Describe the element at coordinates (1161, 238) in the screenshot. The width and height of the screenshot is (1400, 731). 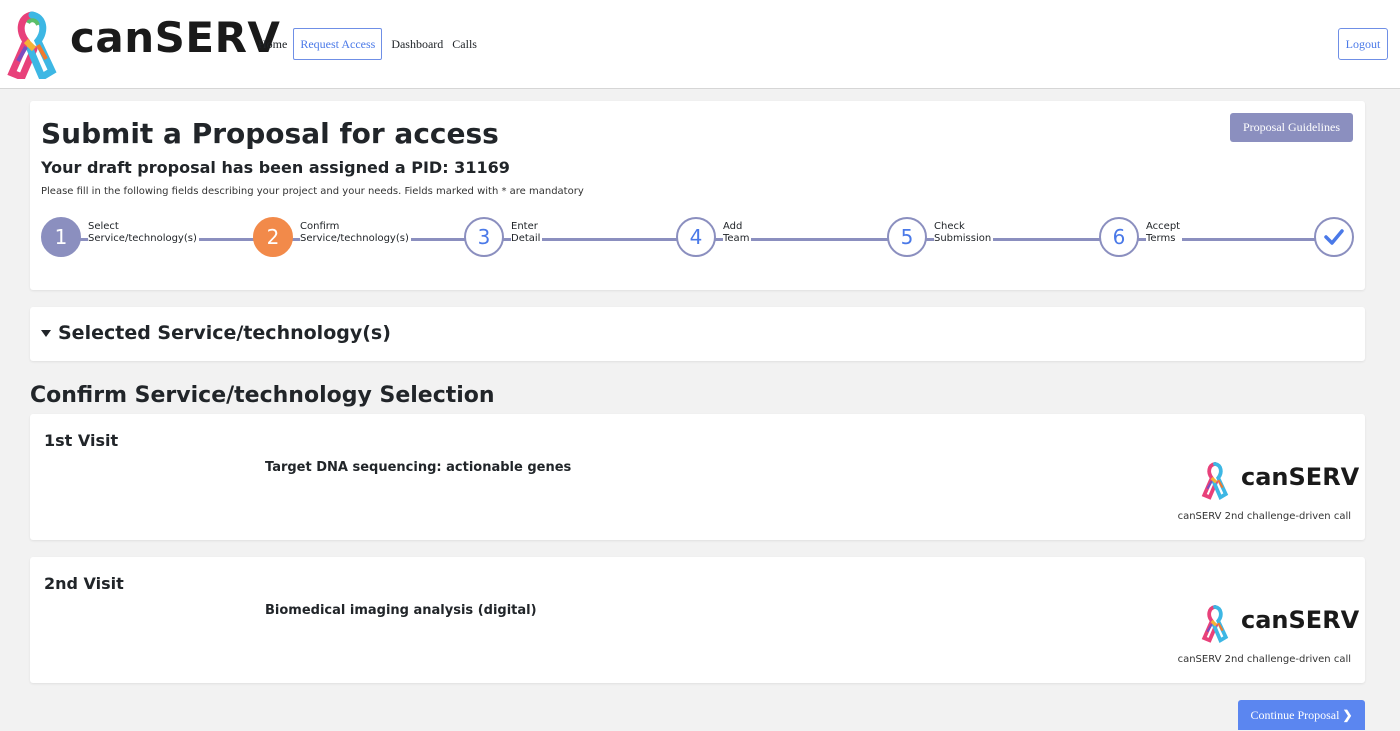
I see `step-6-label-line2: Terms` at that location.